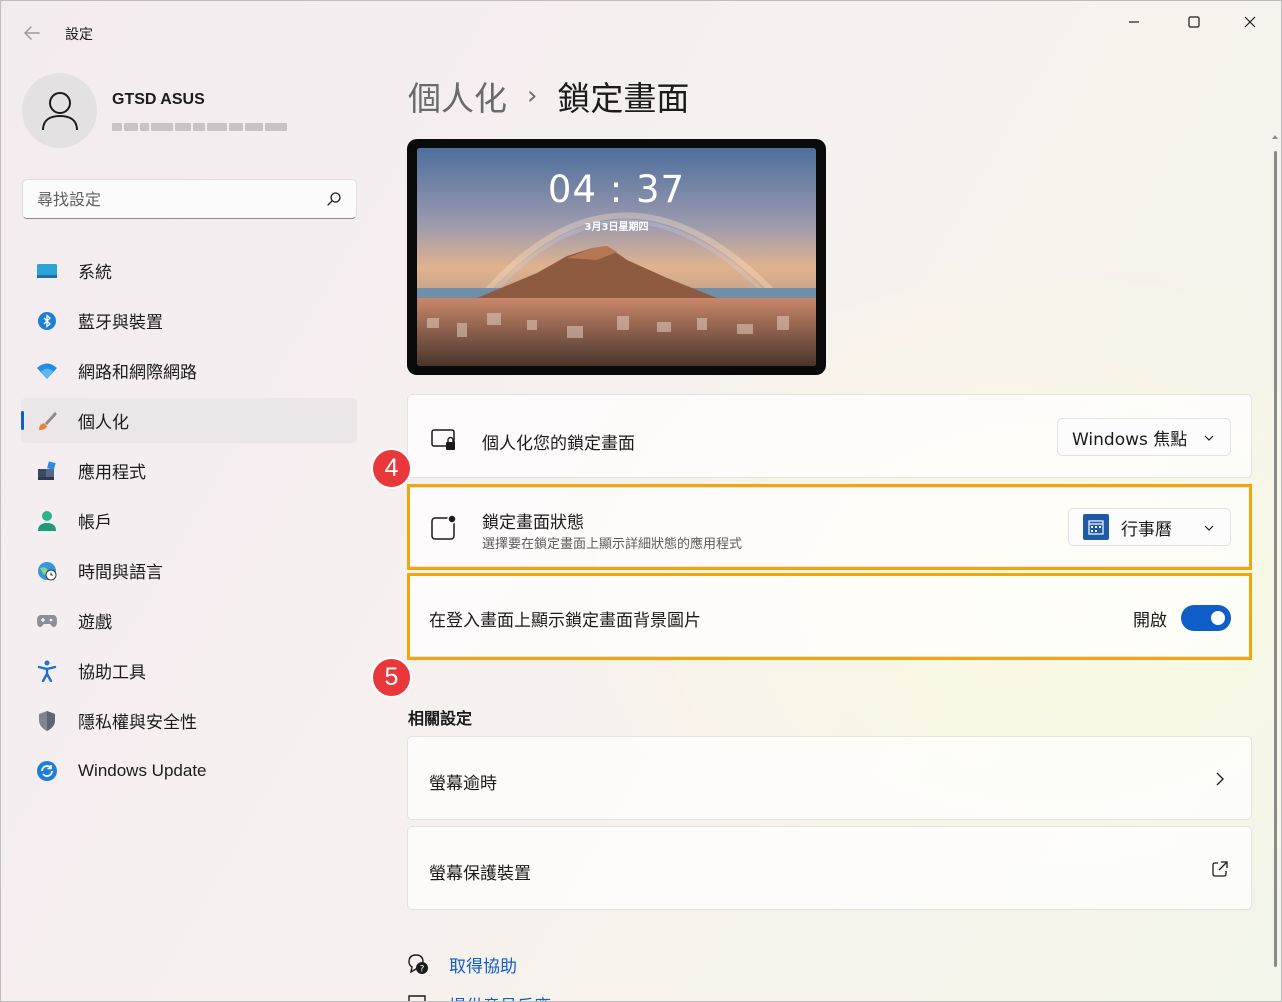 The height and width of the screenshot is (1002, 1282). I want to click on related-item-label: 螢幕逾時, so click(463, 784).